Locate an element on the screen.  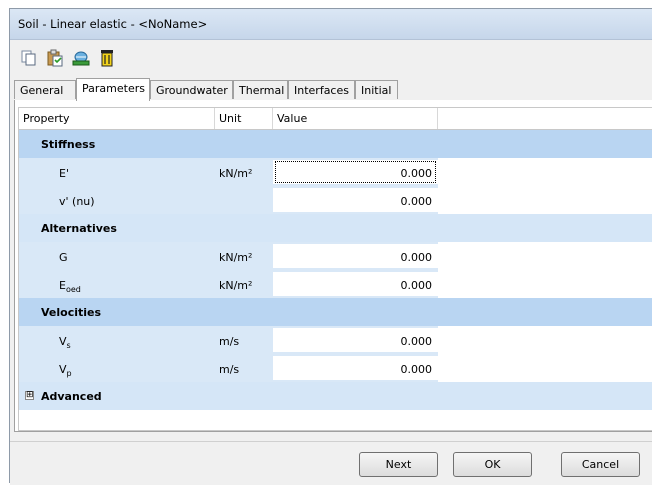
tab-interfaces: Interfaces is located at coordinates (321, 89).